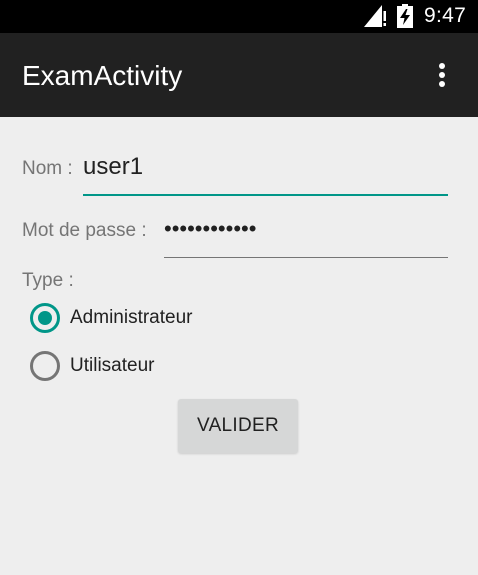 This screenshot has height=575, width=478. I want to click on clock: 9:47, so click(445, 15).